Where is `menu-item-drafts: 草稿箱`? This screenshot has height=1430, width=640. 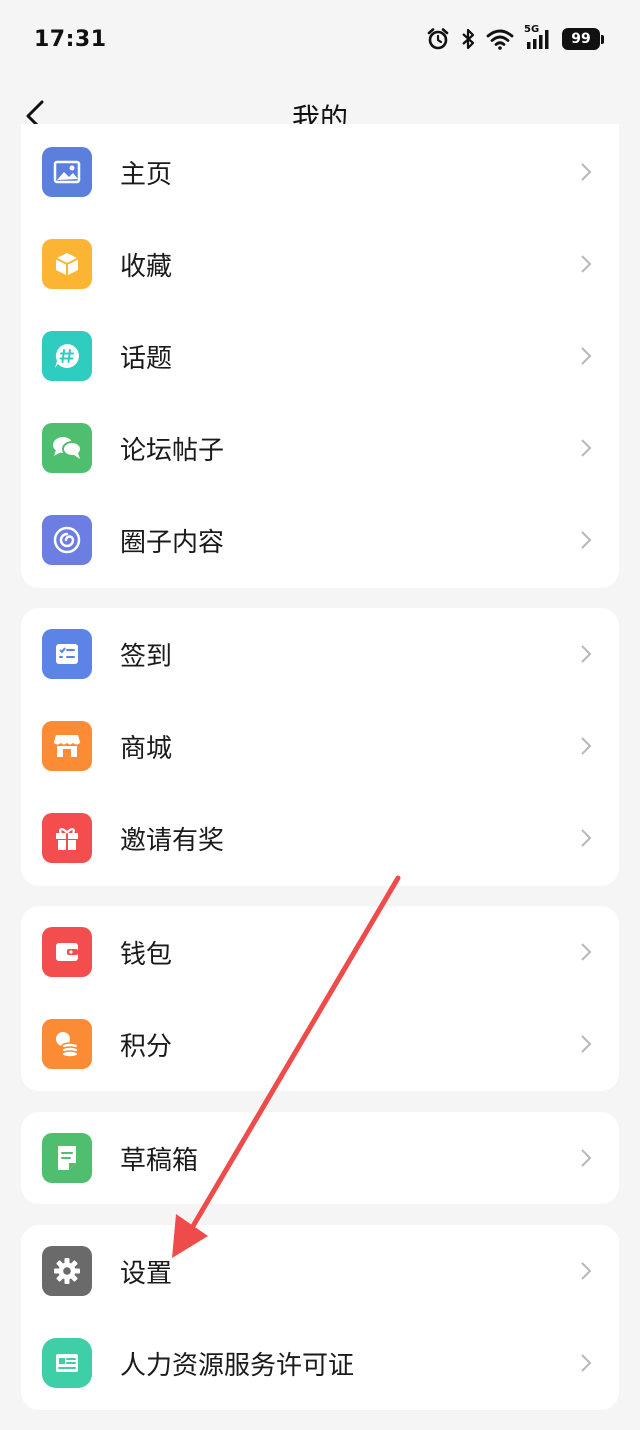
menu-item-drafts: 草稿箱 is located at coordinates (320, 1158).